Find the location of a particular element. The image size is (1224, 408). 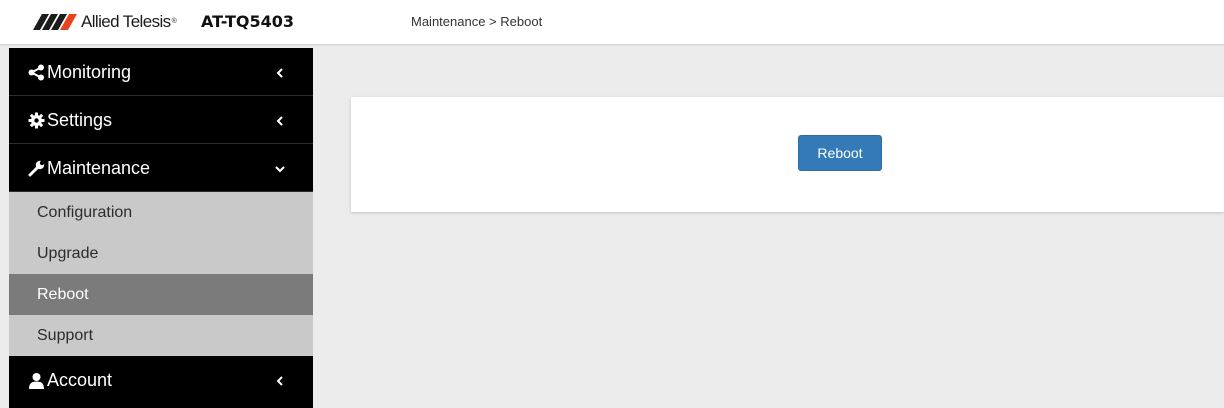

brand-text: Allied Telesis is located at coordinates (126, 21).